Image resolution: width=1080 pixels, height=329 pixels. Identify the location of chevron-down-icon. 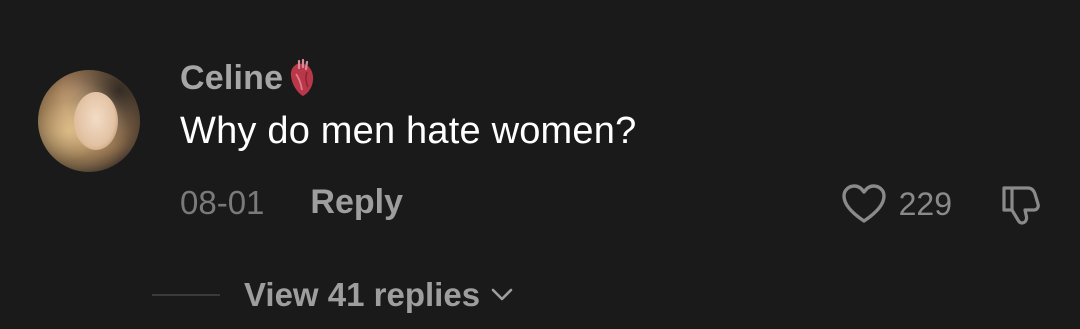
(502, 294).